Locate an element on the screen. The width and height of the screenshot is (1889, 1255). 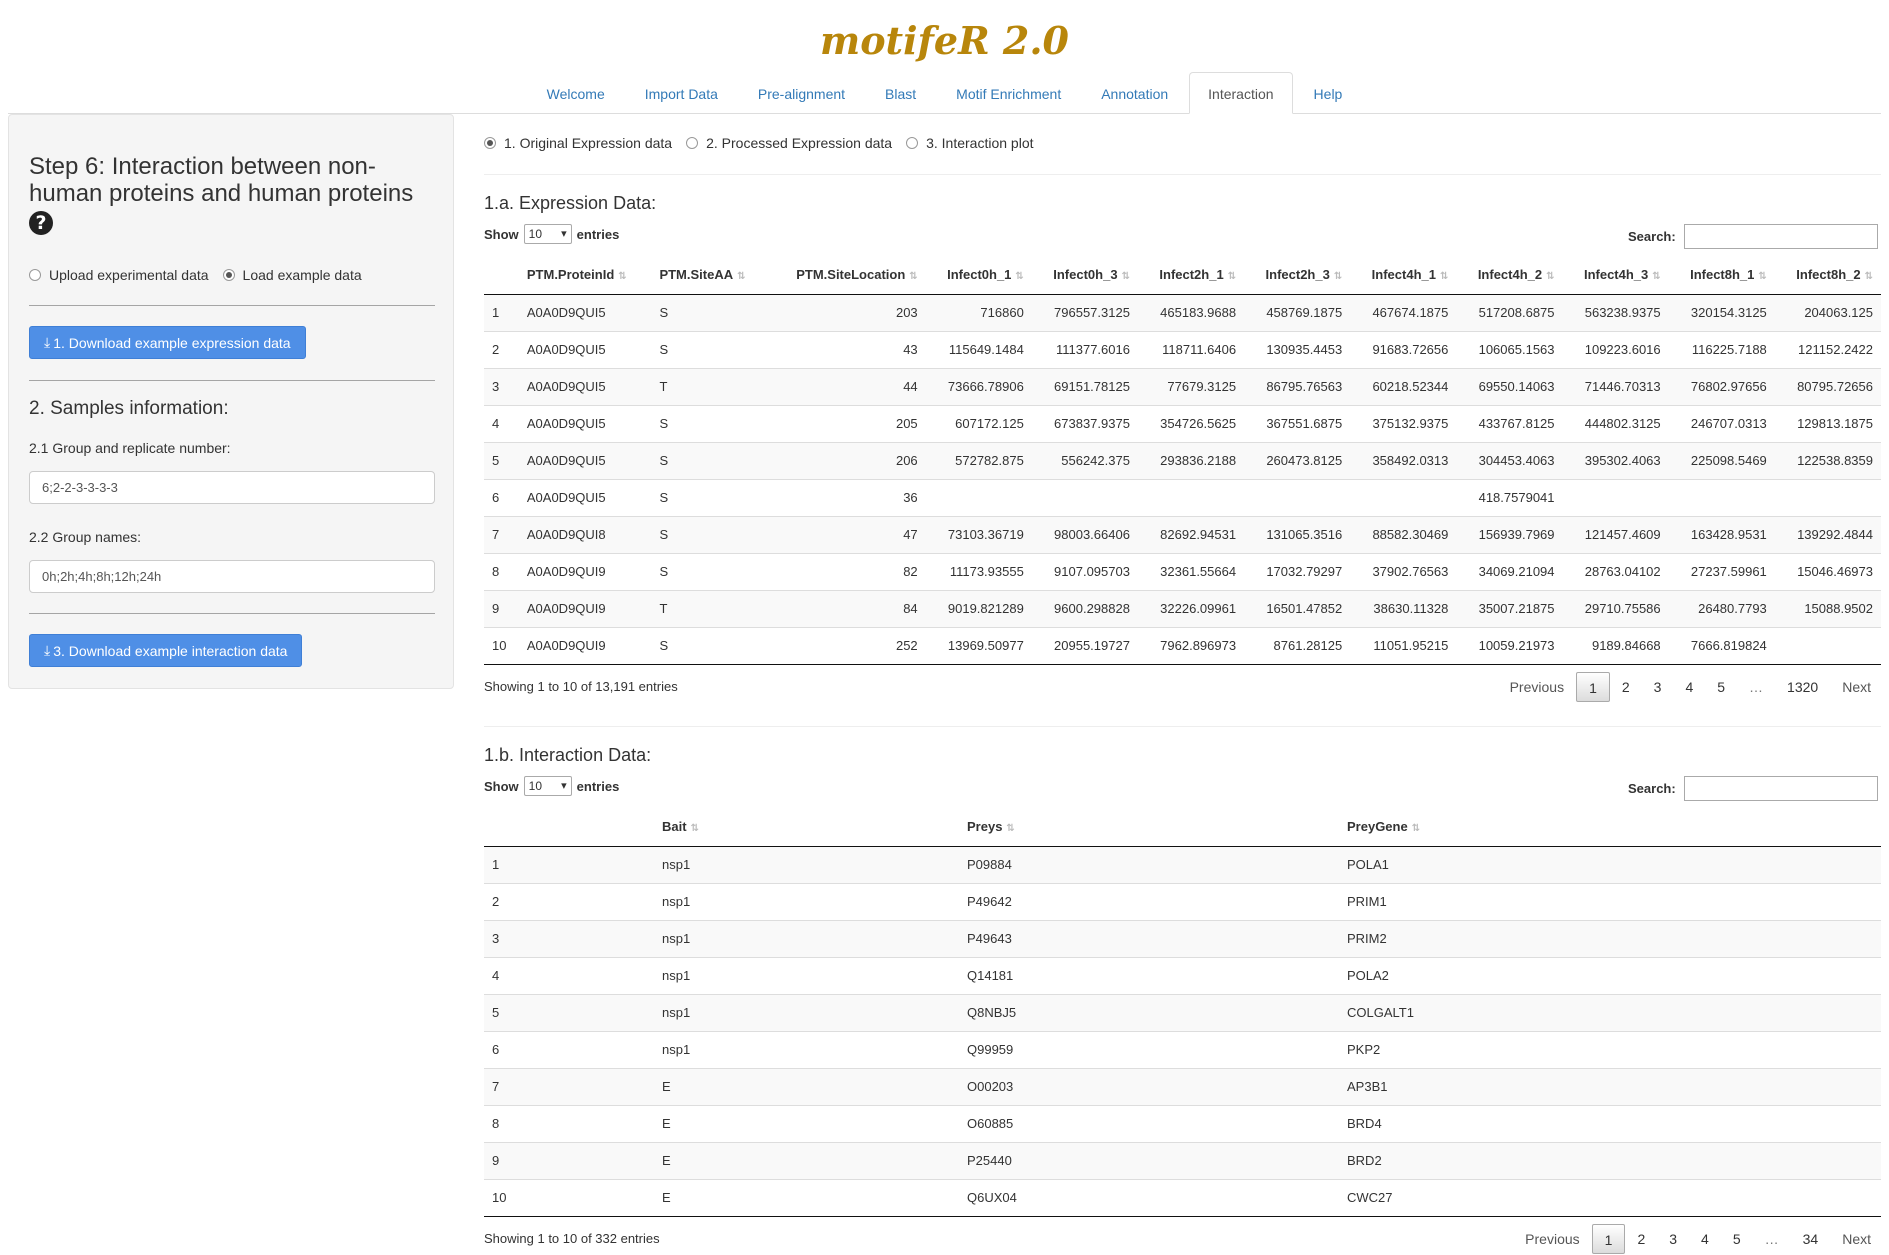
download-expression-button: ⤓ 1. Download example expression data is located at coordinates (167, 342).